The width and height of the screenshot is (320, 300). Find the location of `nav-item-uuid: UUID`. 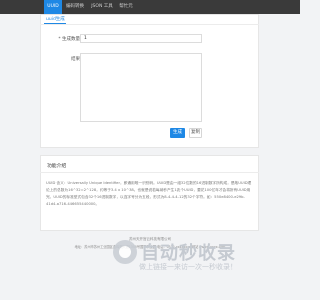

nav-item-uuid: UUID is located at coordinates (53, 7).